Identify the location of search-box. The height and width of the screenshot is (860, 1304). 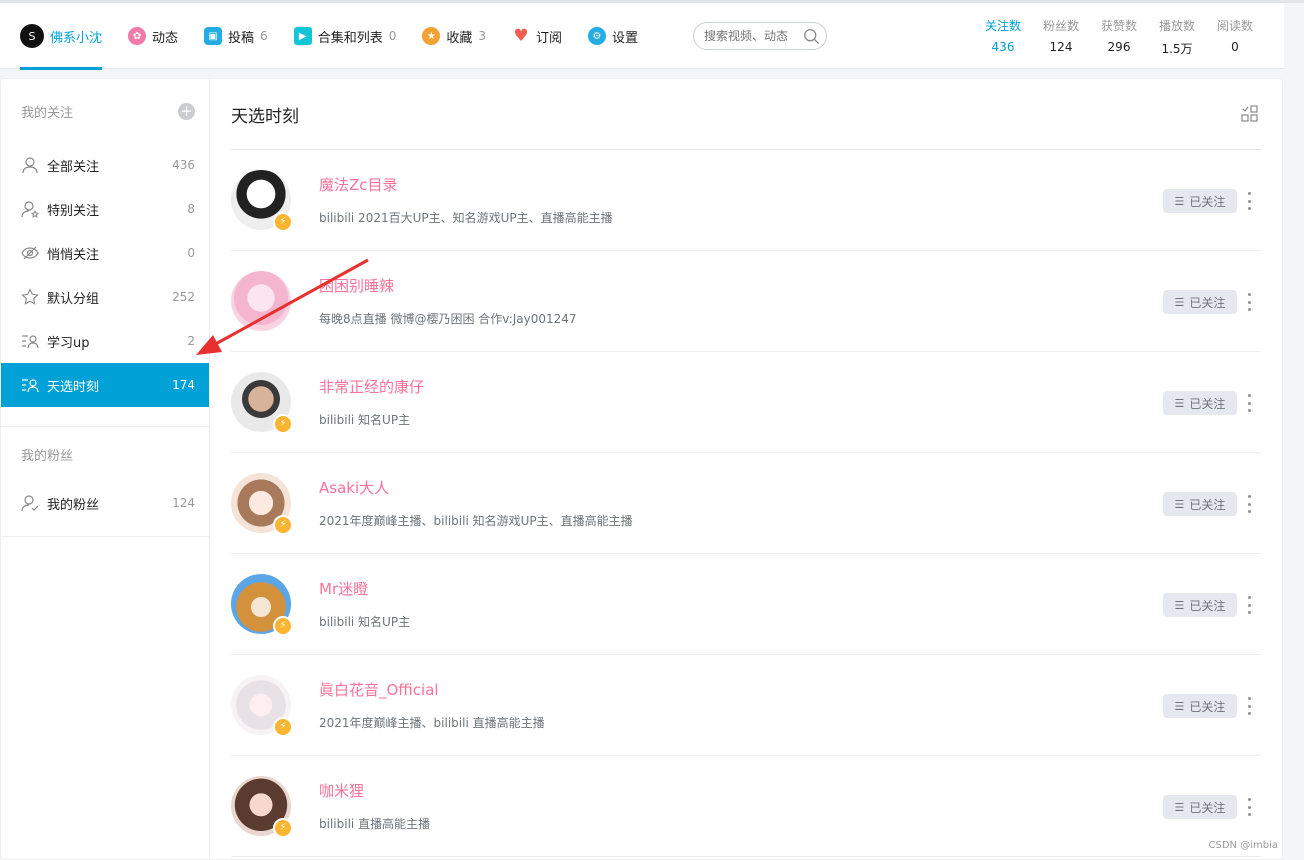
(760, 36).